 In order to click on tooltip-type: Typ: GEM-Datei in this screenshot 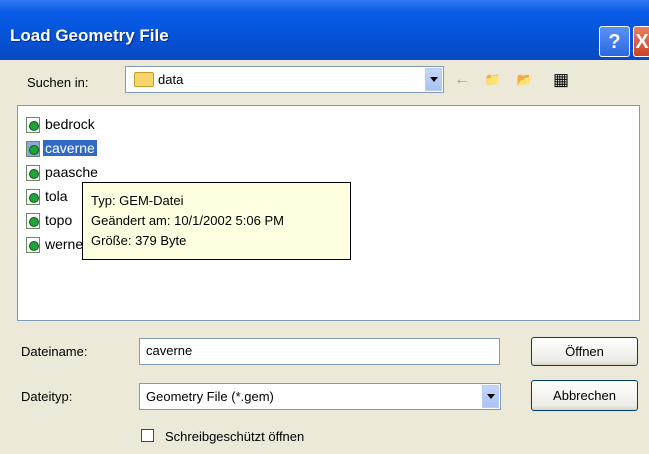, I will do `click(137, 200)`.